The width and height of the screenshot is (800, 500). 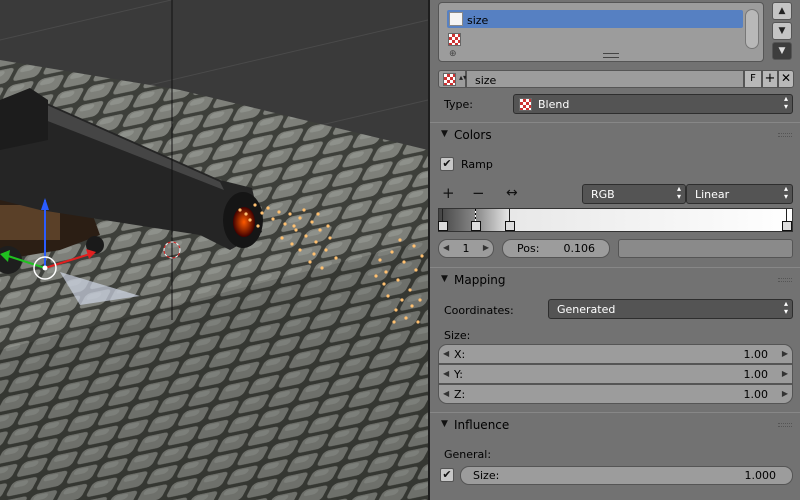 What do you see at coordinates (756, 394) in the screenshot?
I see `size-z-value: 1.00` at bounding box center [756, 394].